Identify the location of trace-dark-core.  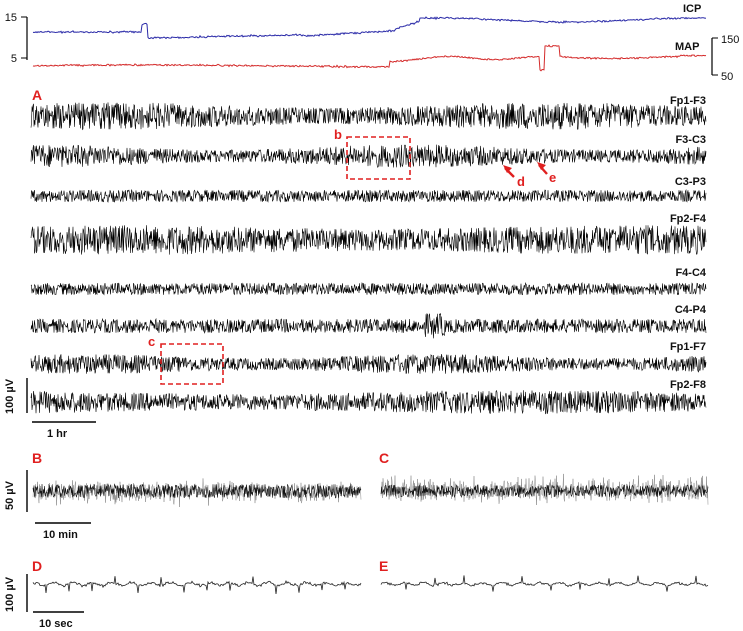
(544, 491).